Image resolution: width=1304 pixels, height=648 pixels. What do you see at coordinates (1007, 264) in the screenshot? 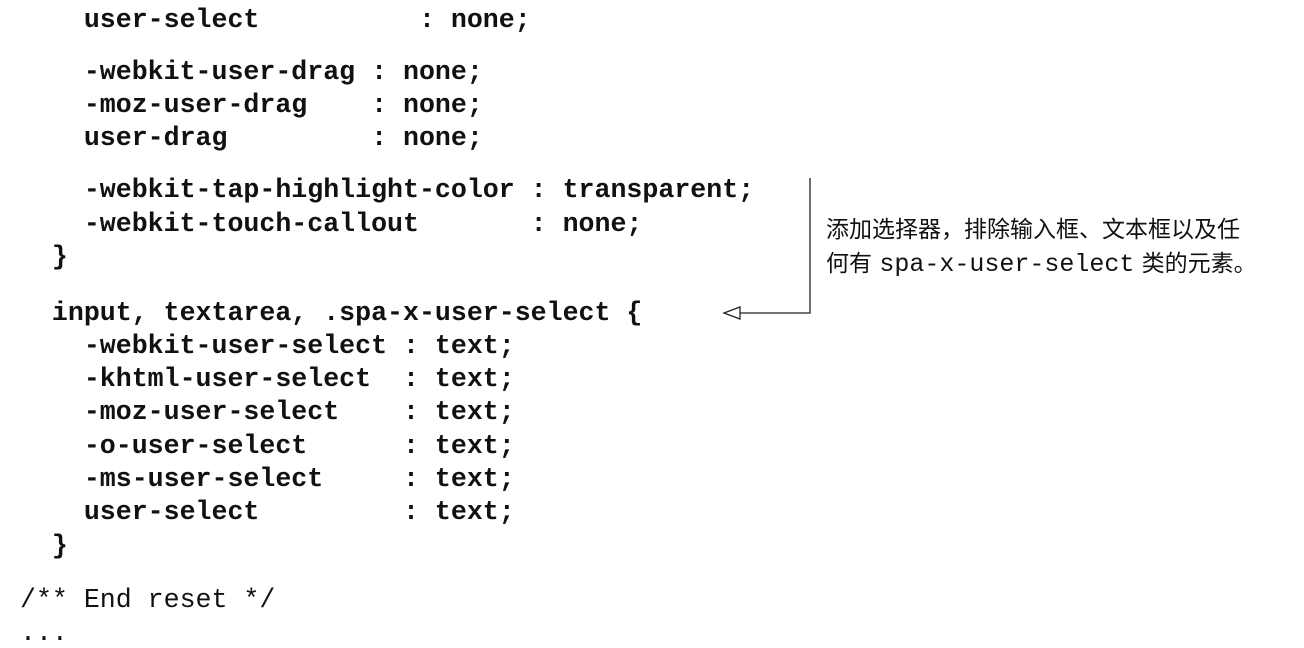
I see `annotation-code: spa-x-user-select` at bounding box center [1007, 264].